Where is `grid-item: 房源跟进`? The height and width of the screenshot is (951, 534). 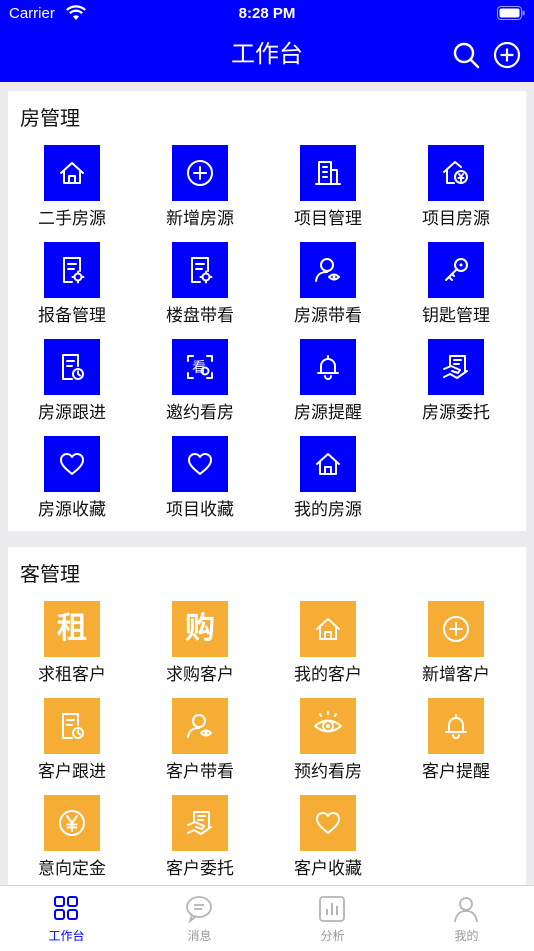 grid-item: 房源跟进 is located at coordinates (72, 384).